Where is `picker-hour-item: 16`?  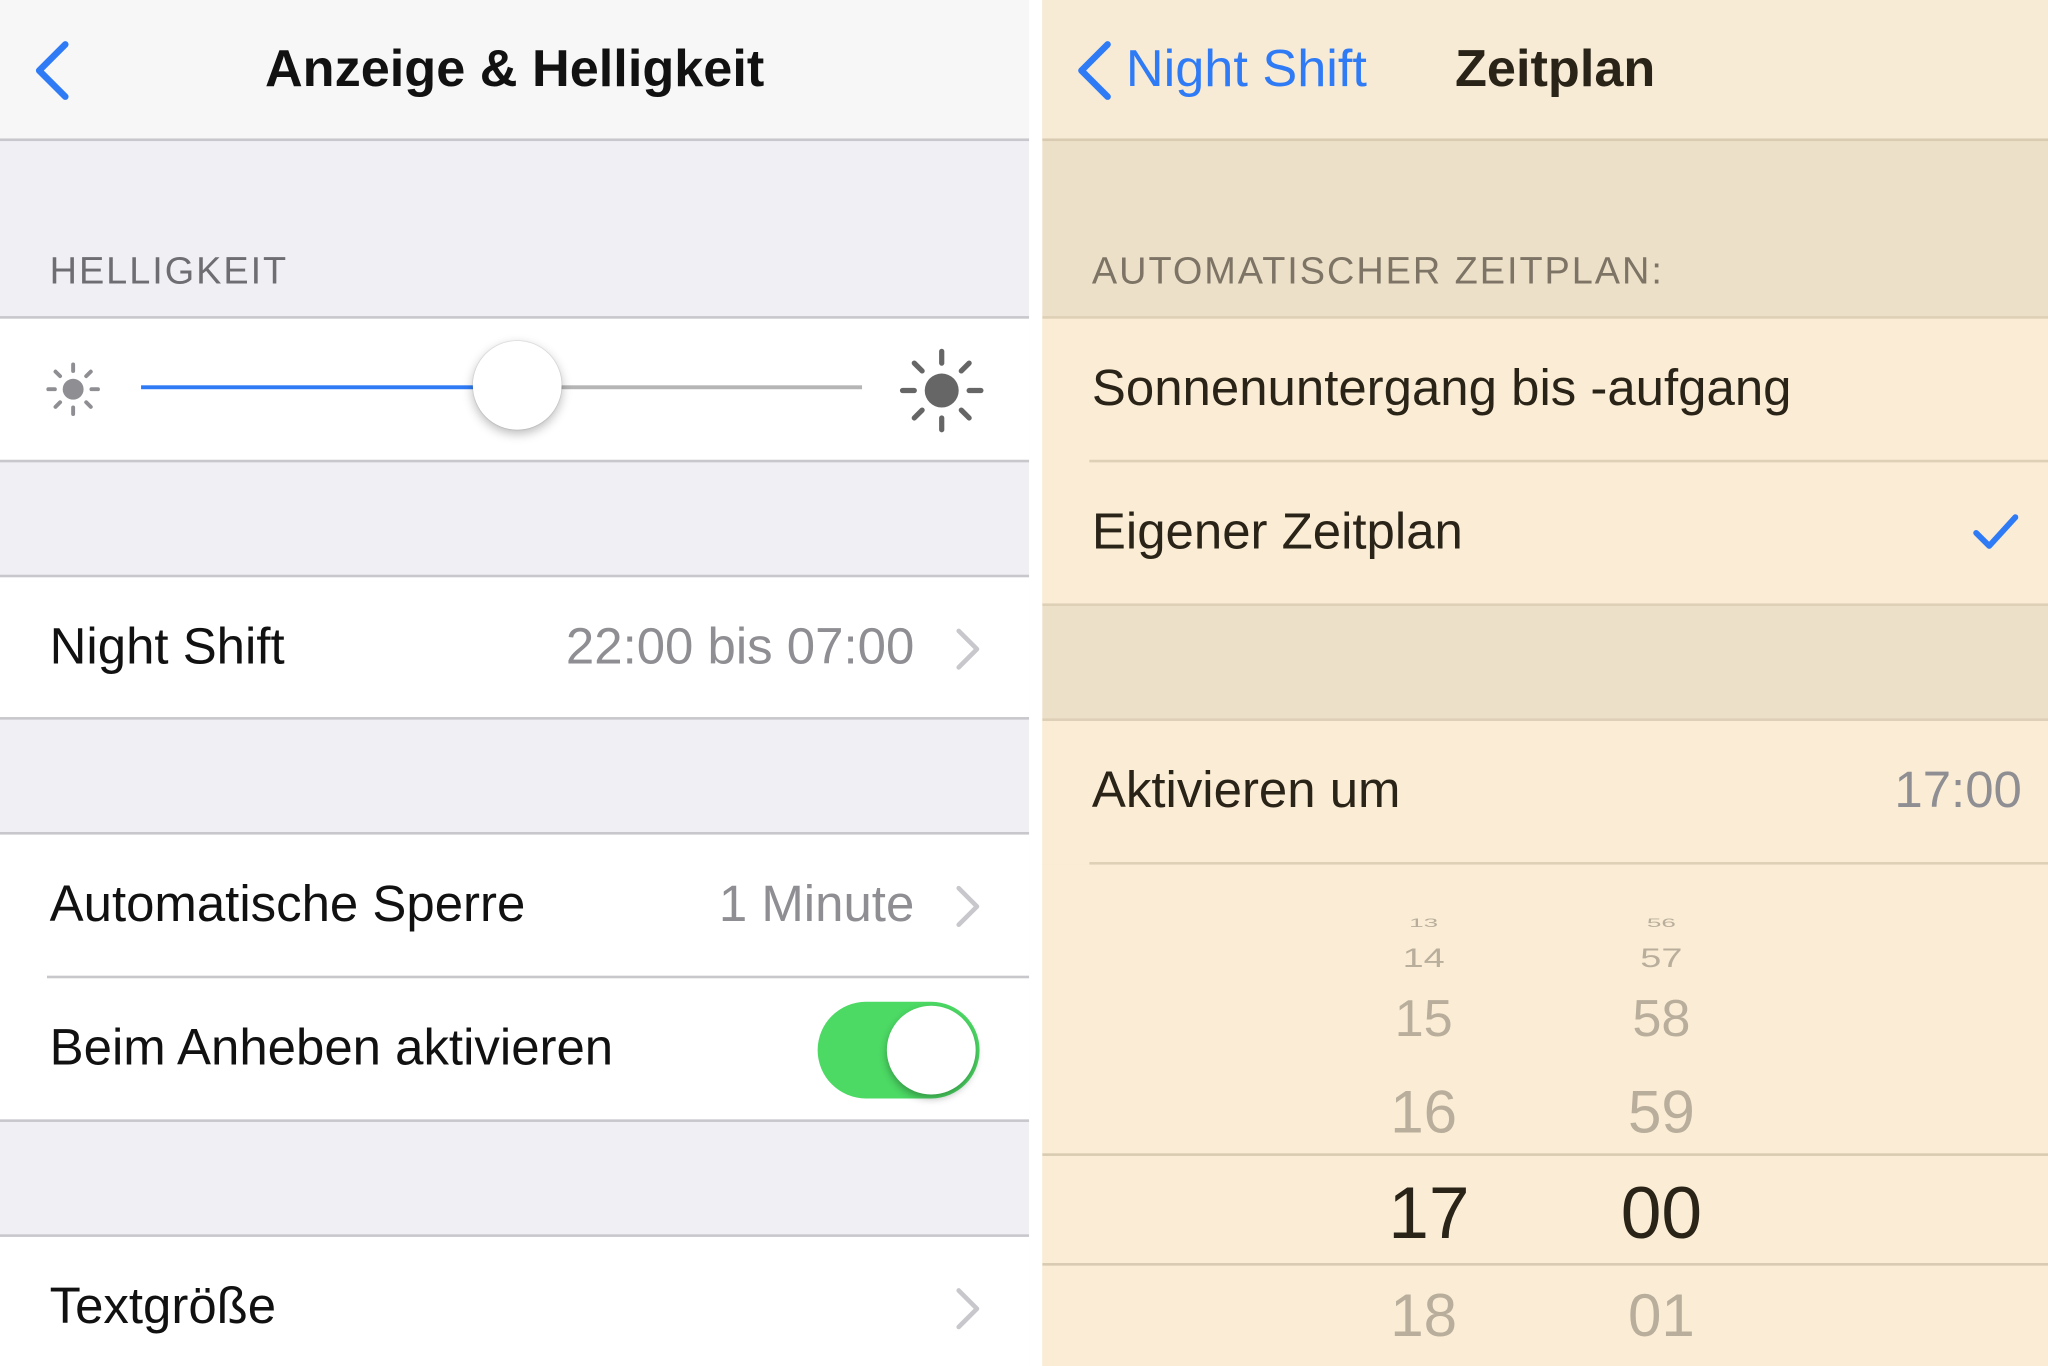 picker-hour-item: 16 is located at coordinates (1423, 1111).